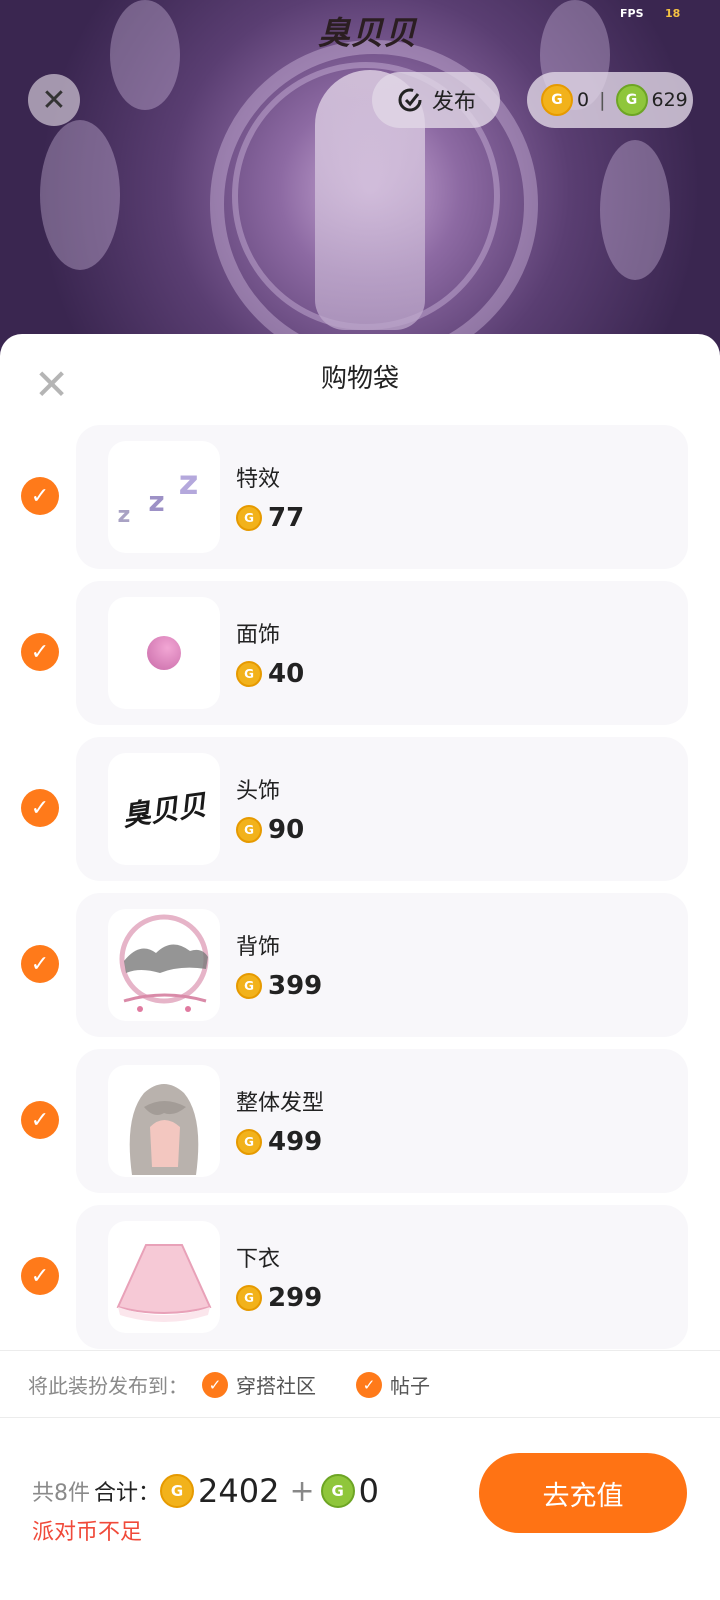 This screenshot has height=1600, width=720. Describe the element at coordinates (382, 653) in the screenshot. I see `cart-item-card: 面饰 G 40` at that location.